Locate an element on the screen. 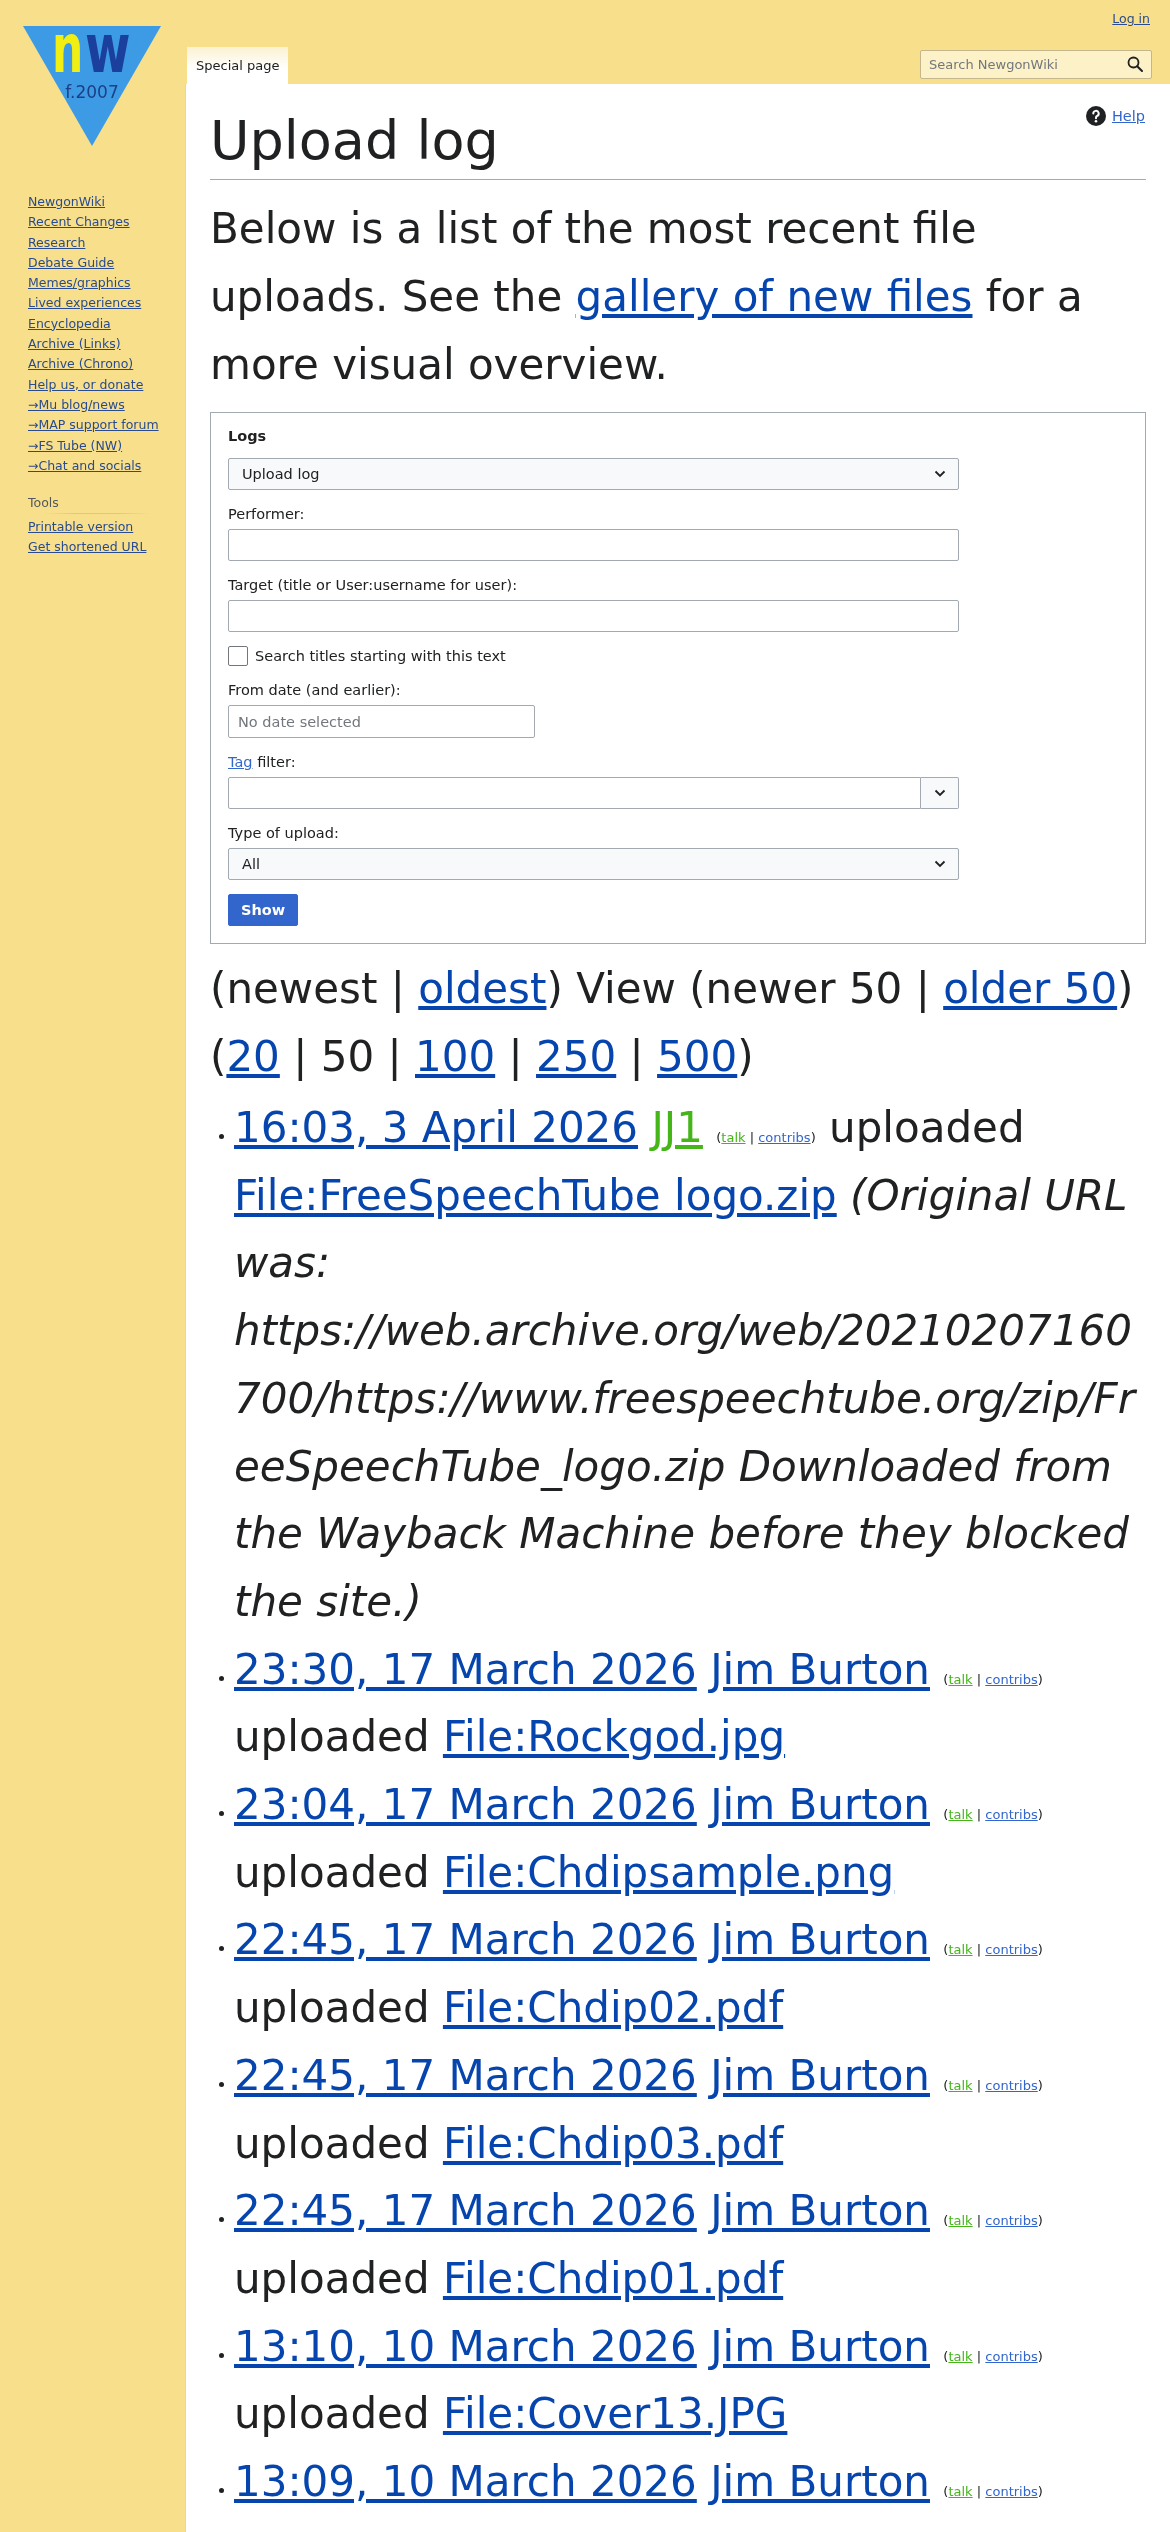  log-entry: 13:09, 10 March 2026 Jim Burton (talk | contribs) is located at coordinates (639, 2482).